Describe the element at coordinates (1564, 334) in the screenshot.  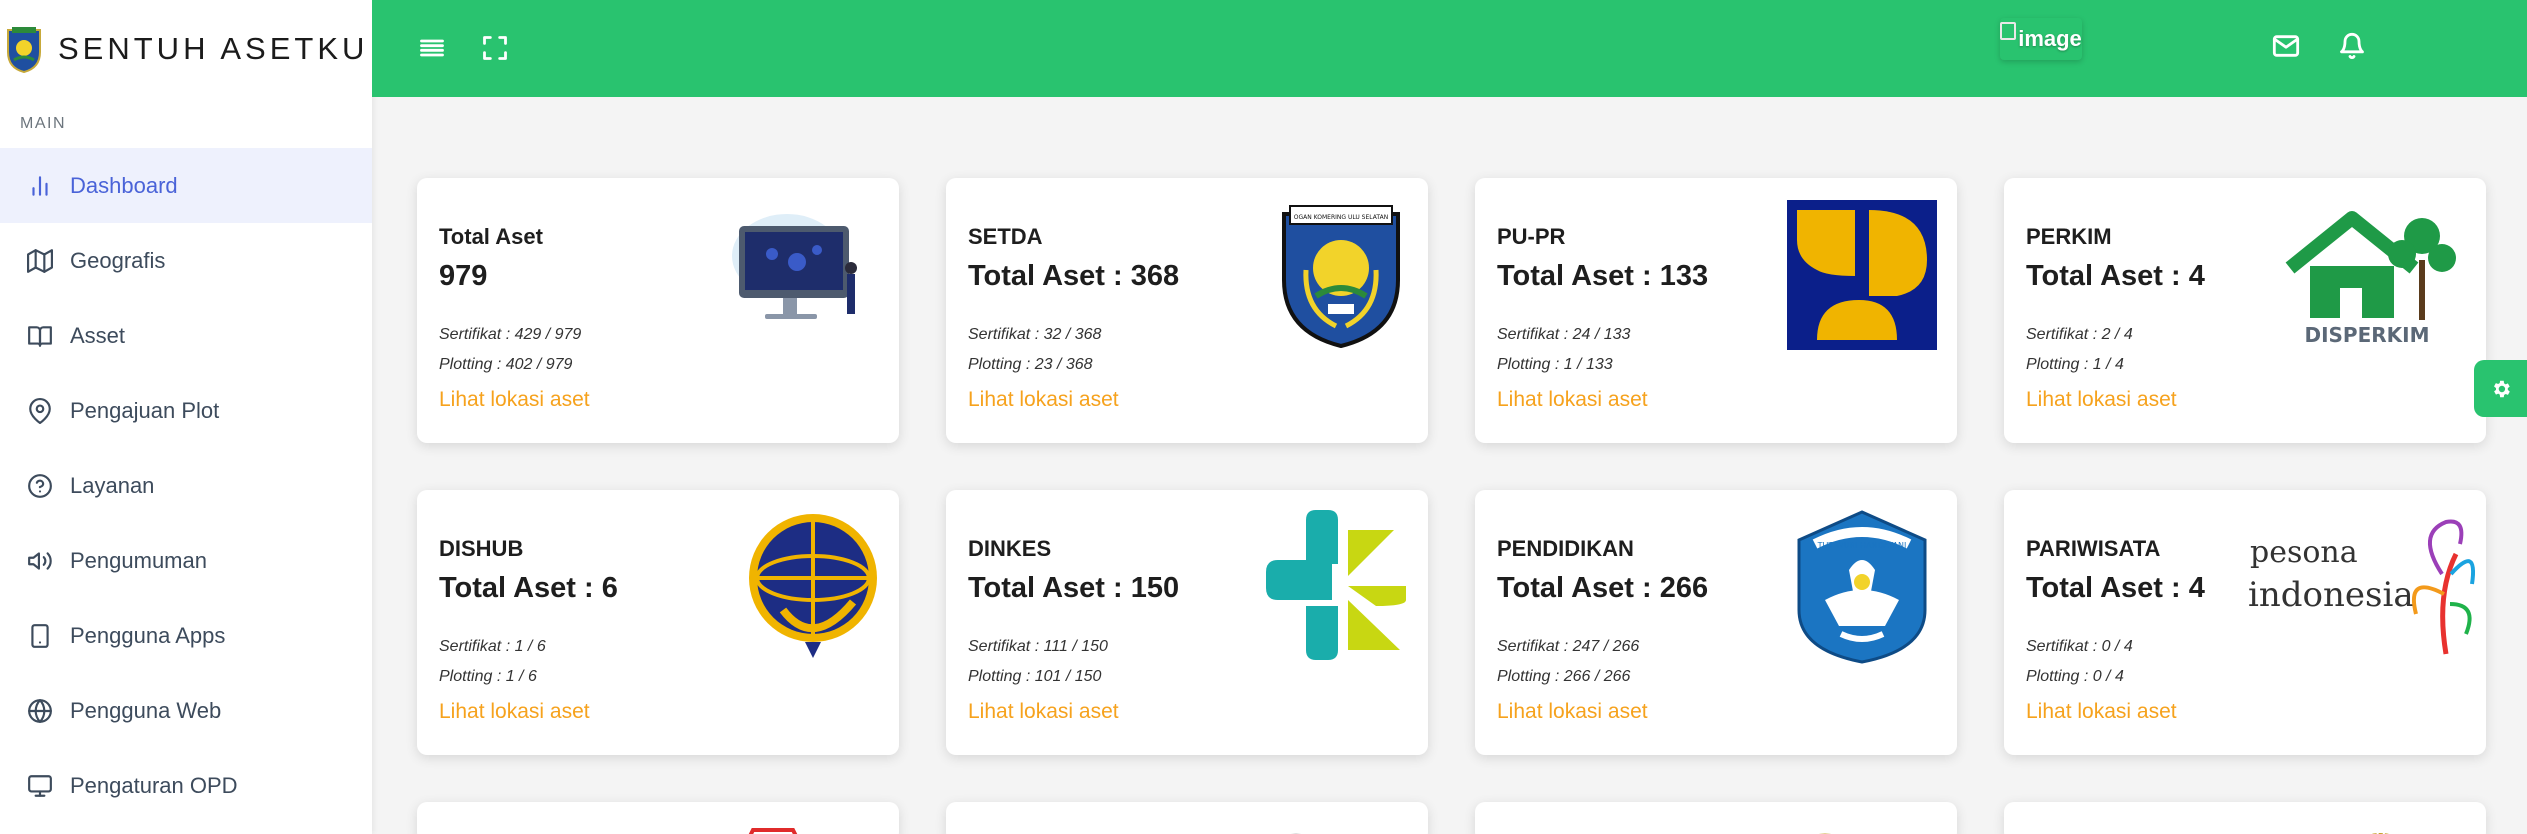
I see `card-sertifikat: Sertifikat : 24 / 133` at that location.